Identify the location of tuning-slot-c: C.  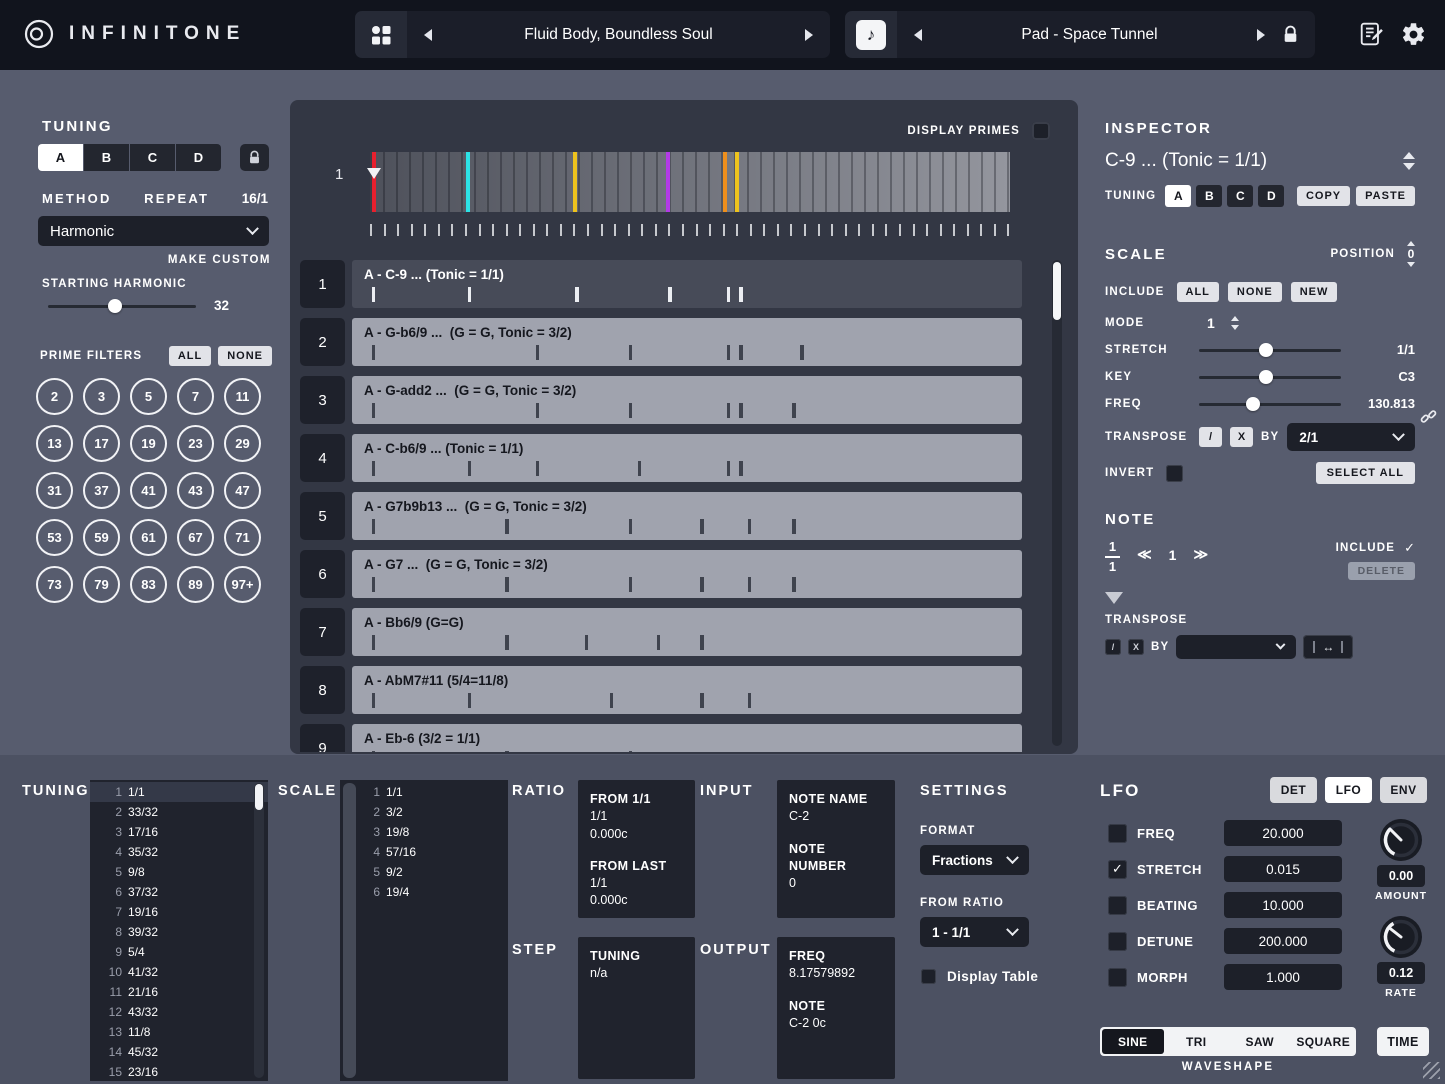
(1240, 196).